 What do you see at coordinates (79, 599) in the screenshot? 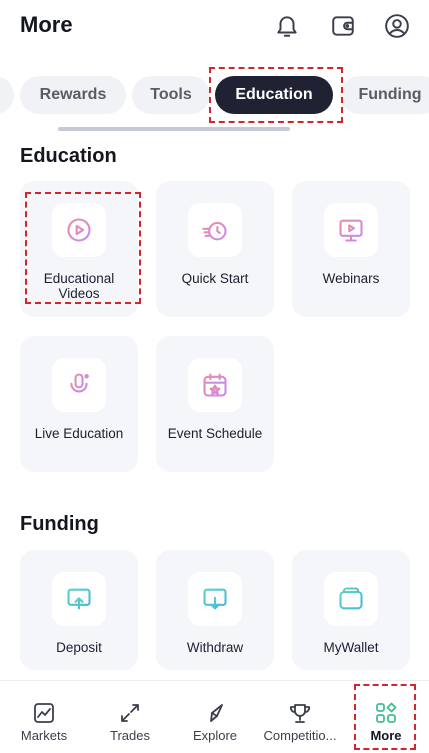
I see `deposit-icon` at bounding box center [79, 599].